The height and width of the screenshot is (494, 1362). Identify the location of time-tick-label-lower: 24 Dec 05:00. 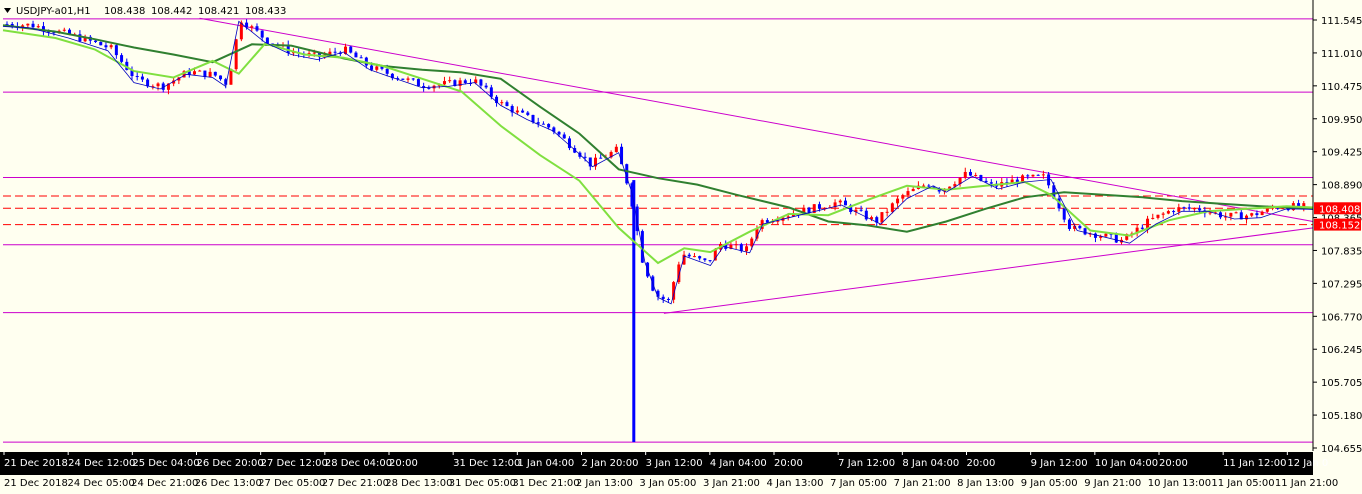
(101, 483).